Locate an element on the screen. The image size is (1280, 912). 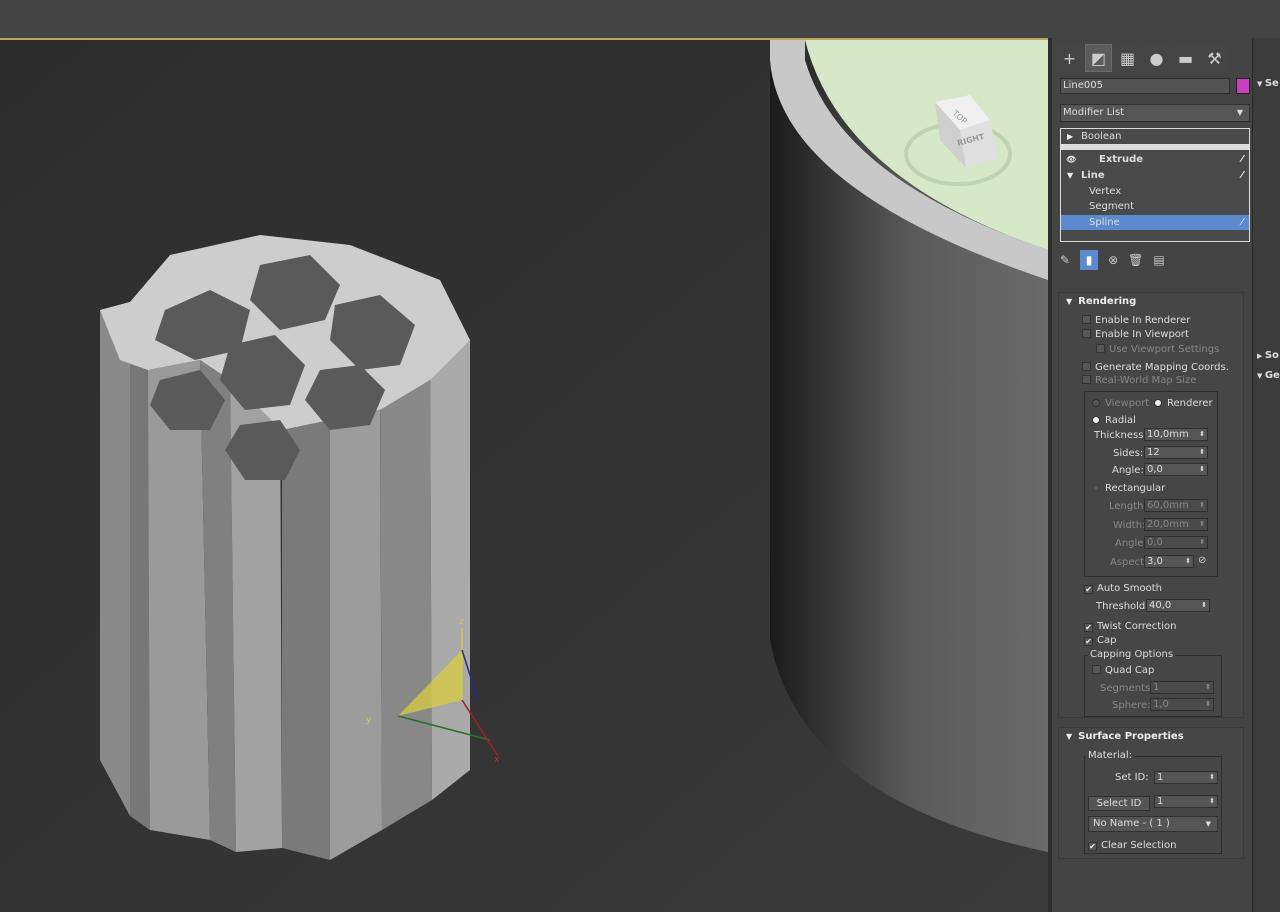
spinner-value: 60,0mm is located at coordinates (1168, 505).